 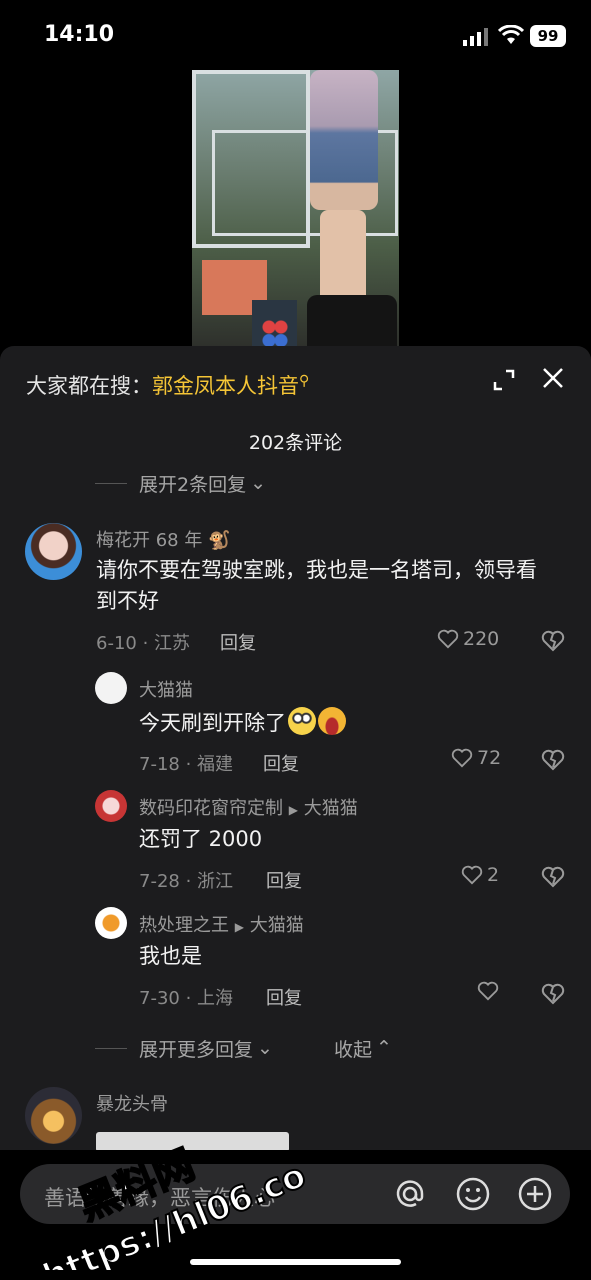 What do you see at coordinates (219, 540) in the screenshot?
I see `monkey-icon: 🐒` at bounding box center [219, 540].